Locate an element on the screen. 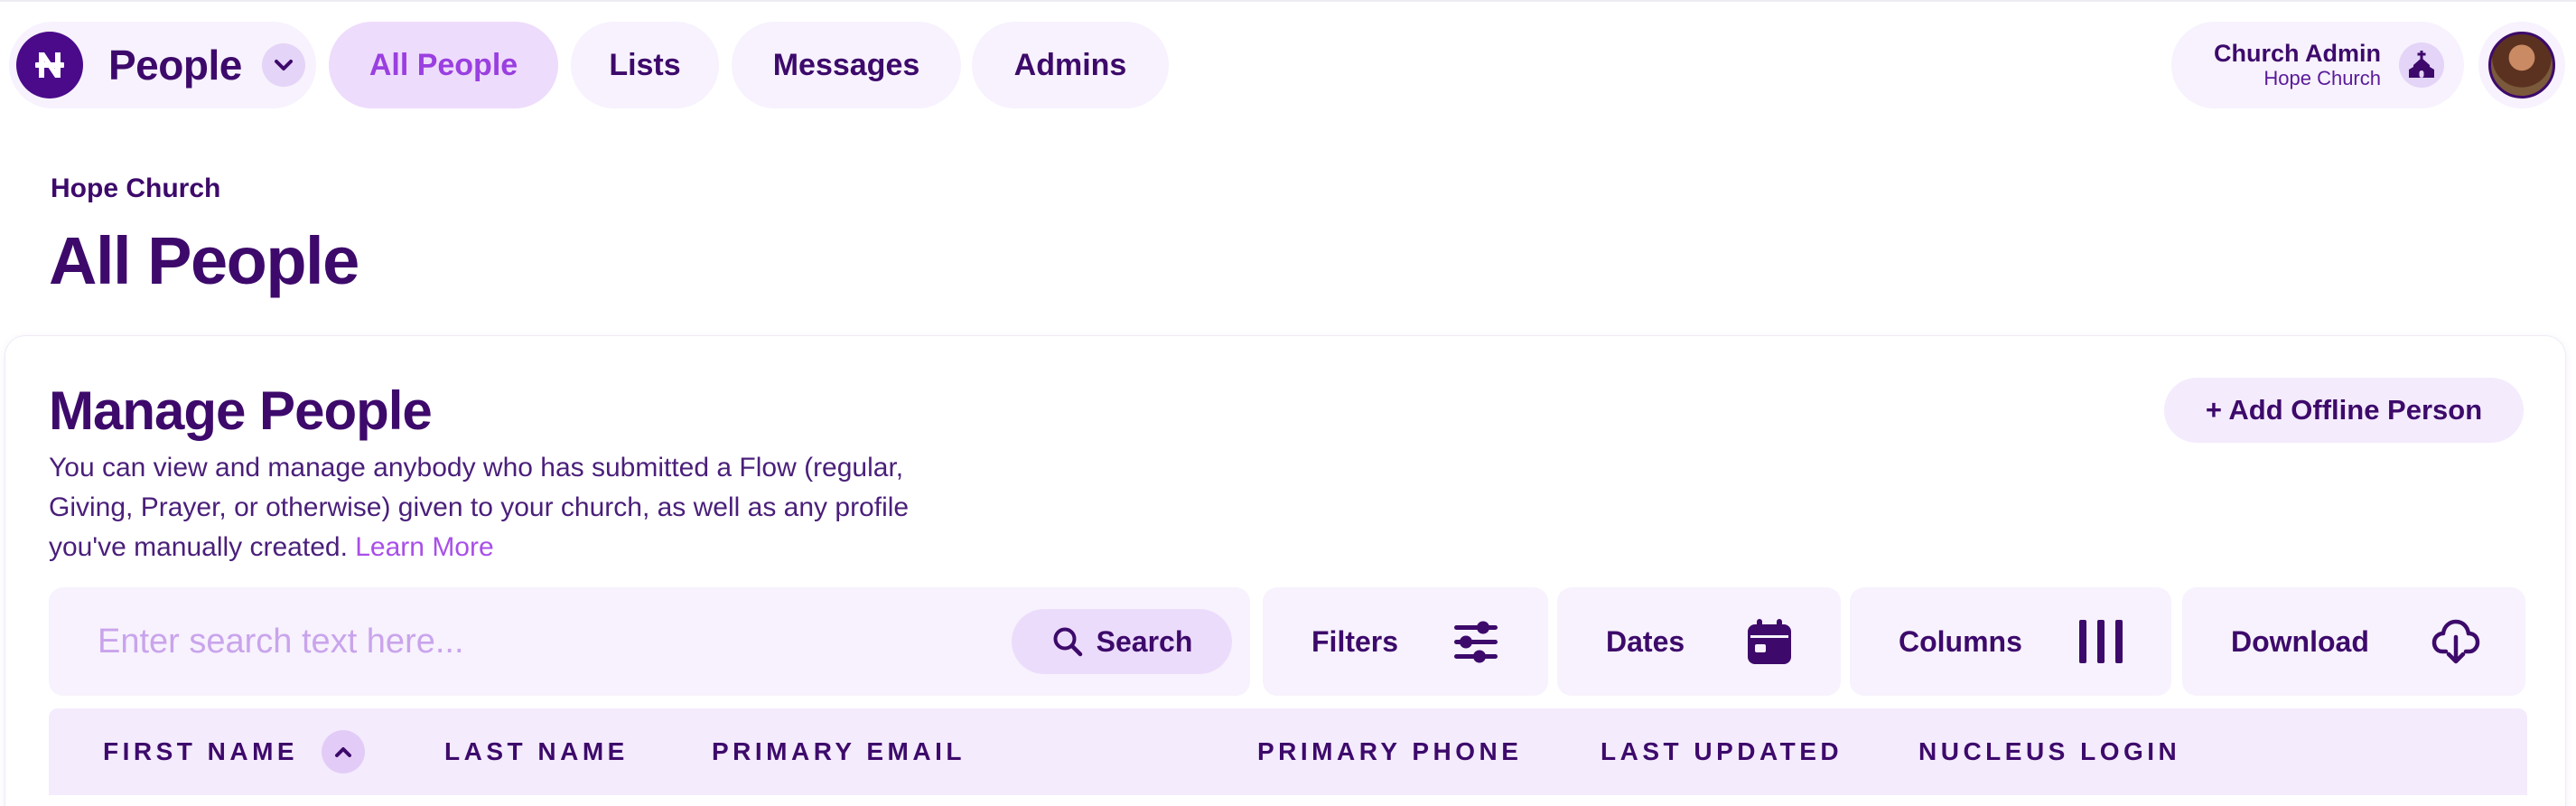 Image resolution: width=2576 pixels, height=806 pixels. user-menu is located at coordinates (2521, 65).